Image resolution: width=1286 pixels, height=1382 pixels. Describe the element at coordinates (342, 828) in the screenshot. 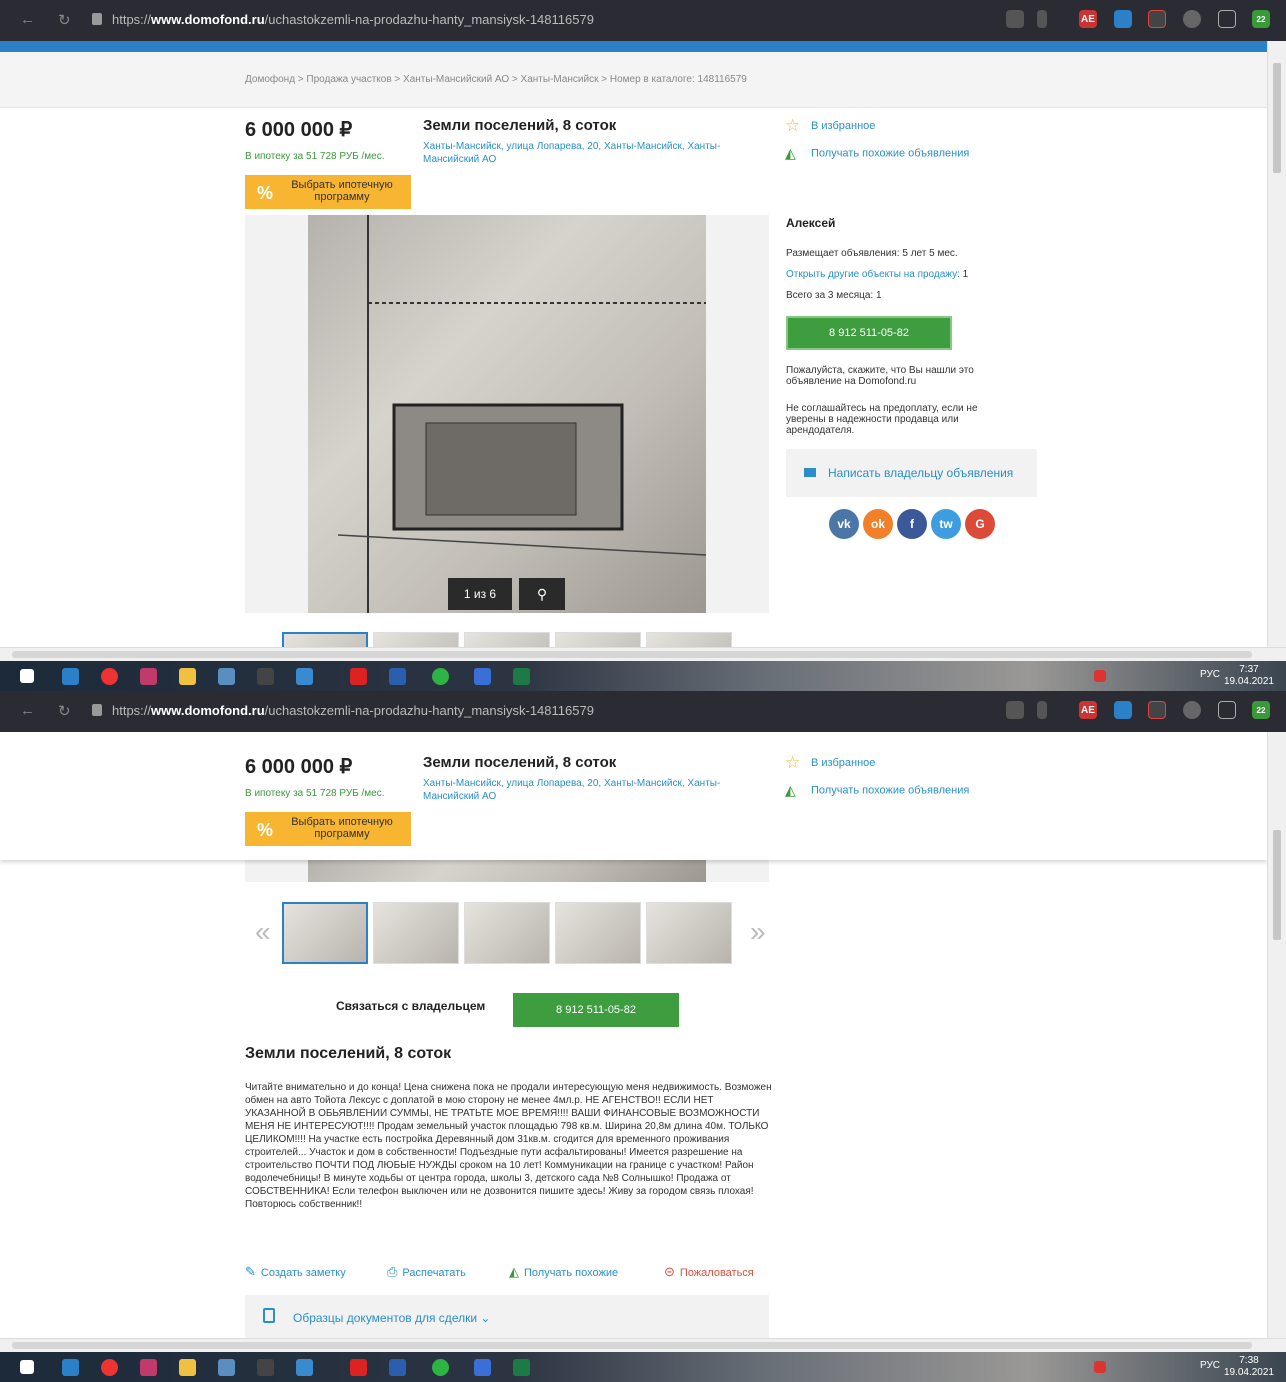

I see `mortgage-button-label: Выбрать ипотечную программу` at that location.